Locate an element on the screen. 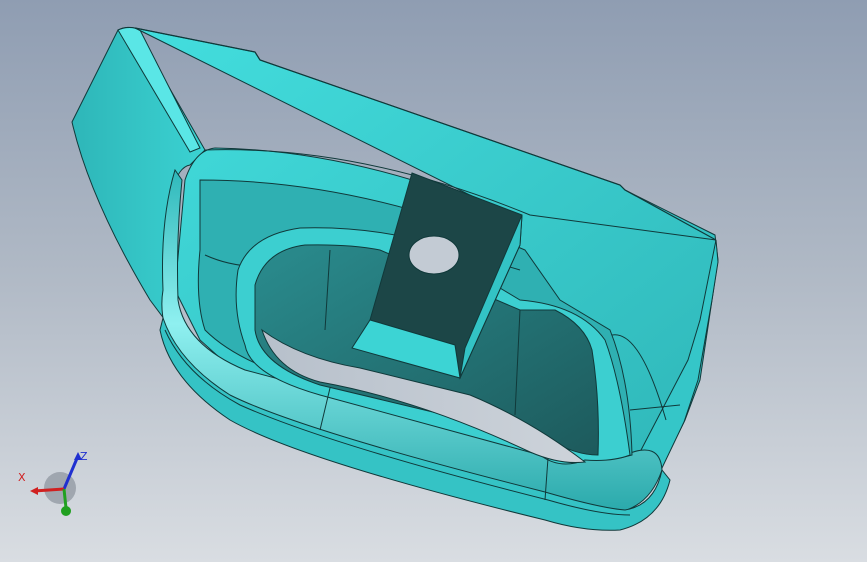 The width and height of the screenshot is (867, 562). x-axis-label: X is located at coordinates (22, 477).